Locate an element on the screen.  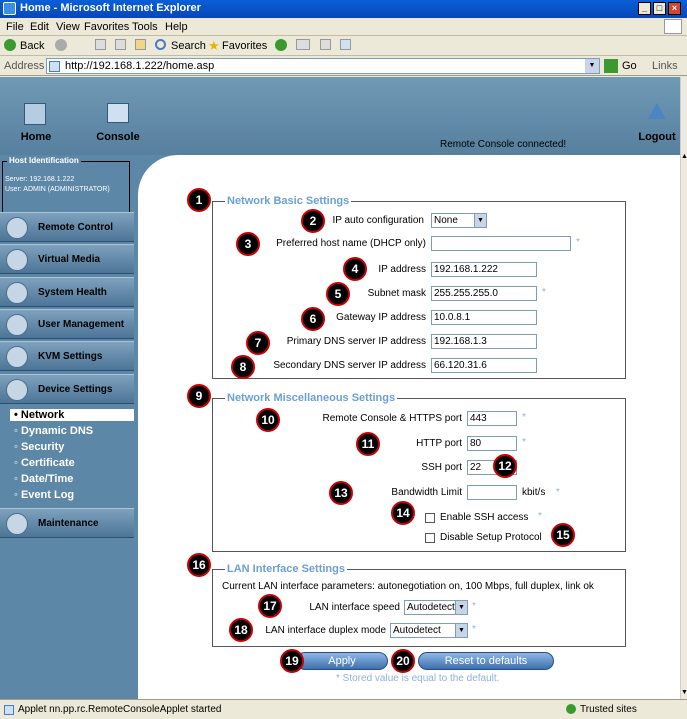
sidebar-subitem-security: ◦ Security is located at coordinates (39, 447).